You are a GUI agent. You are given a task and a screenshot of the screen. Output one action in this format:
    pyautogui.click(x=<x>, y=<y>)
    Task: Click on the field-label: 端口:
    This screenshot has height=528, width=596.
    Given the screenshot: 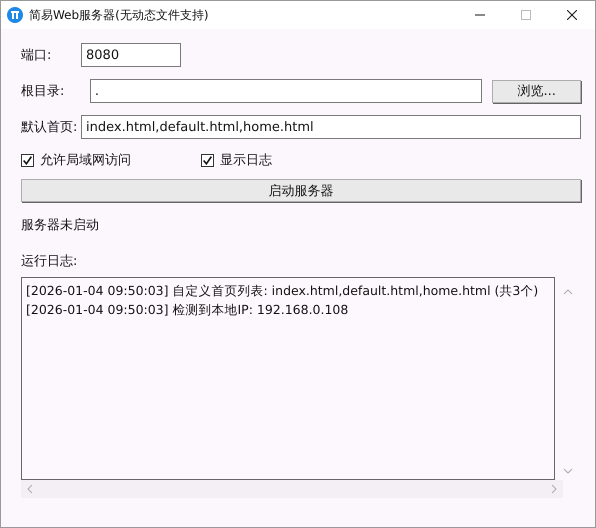 What is the action you would take?
    pyautogui.click(x=36, y=55)
    